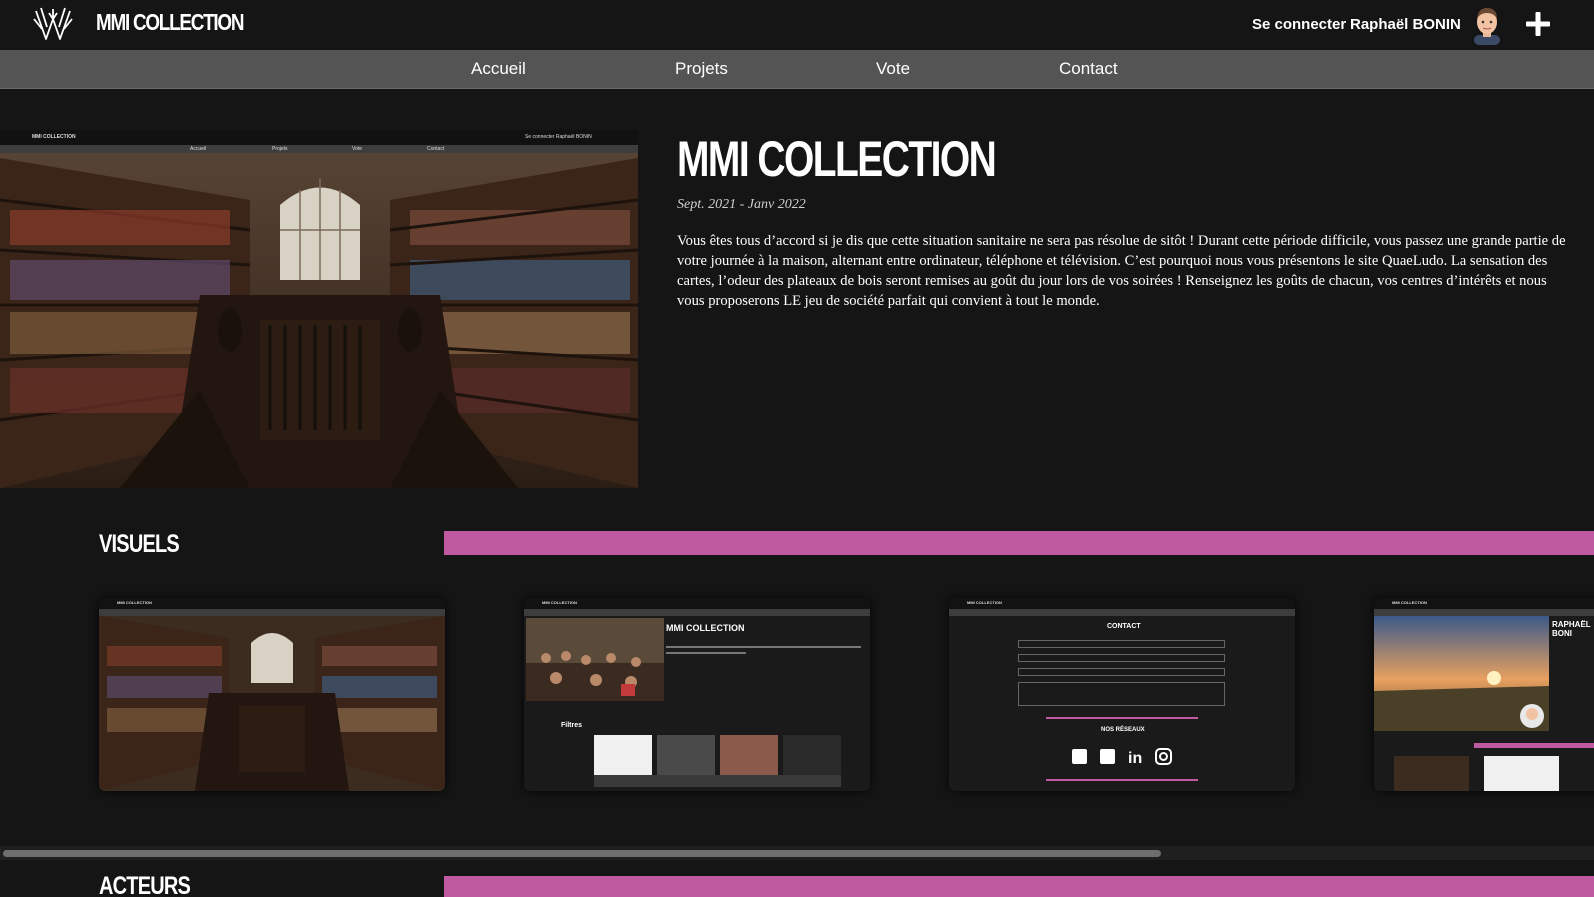 This screenshot has width=1594, height=897. I want to click on visual-thumbnail-3: MMI COLLECTION CONTACT NOS RÉSEAUX in, so click(1122, 694).